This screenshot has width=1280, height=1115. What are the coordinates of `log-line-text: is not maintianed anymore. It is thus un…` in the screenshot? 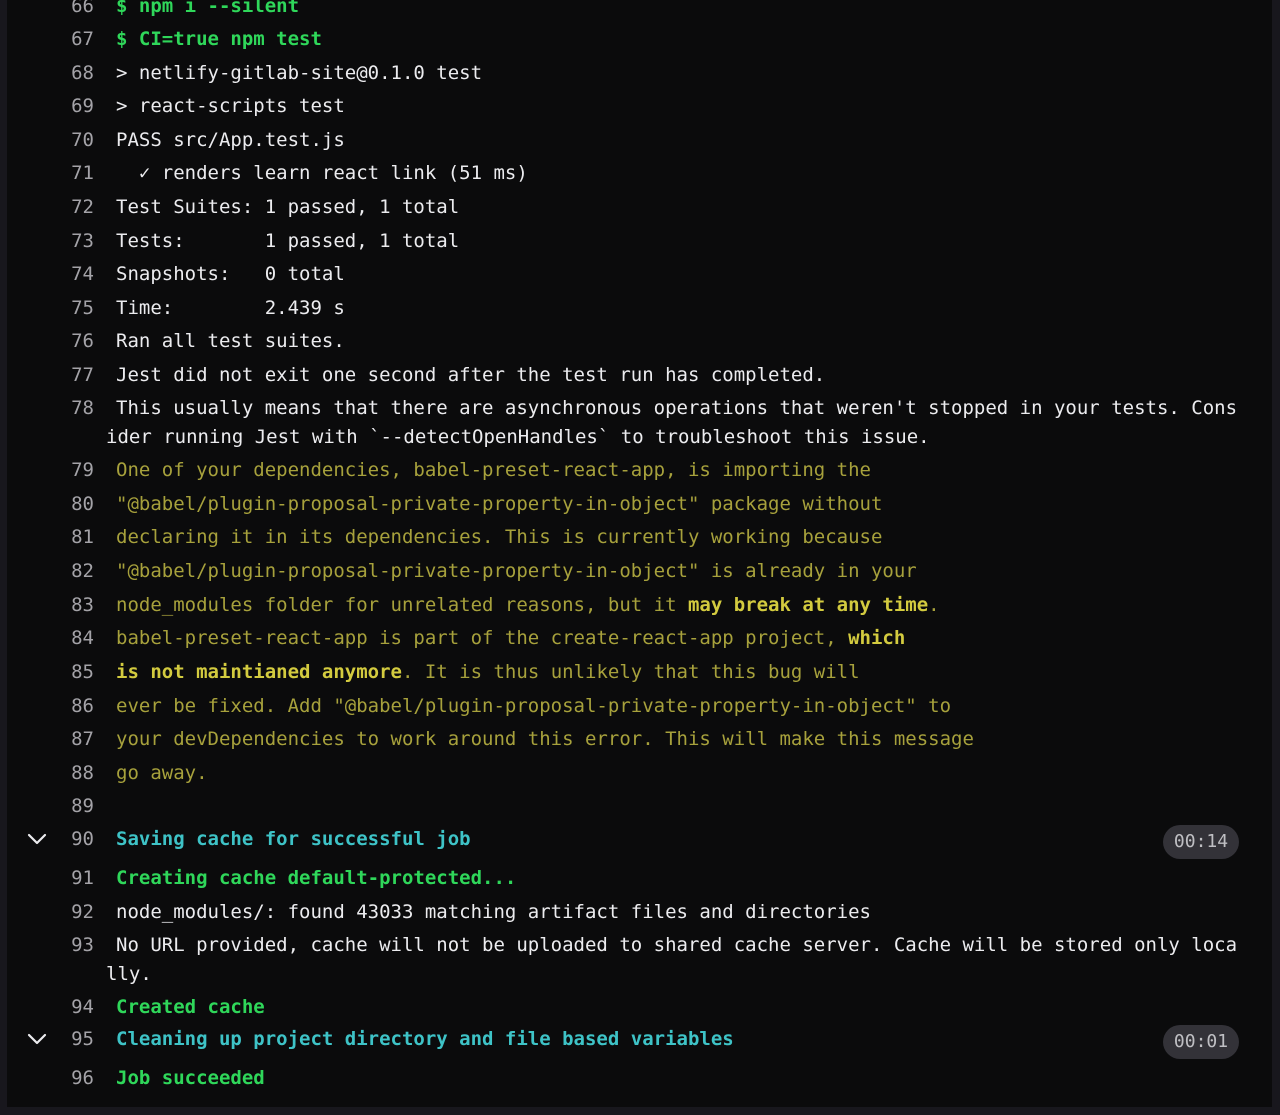 It's located at (488, 672).